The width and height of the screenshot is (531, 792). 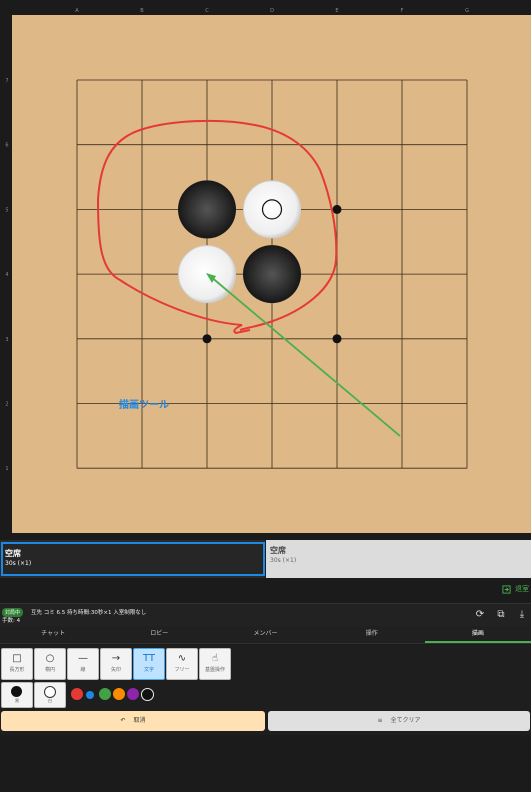 I want to click on player-black-time: 30s (×1), so click(x=18, y=563).